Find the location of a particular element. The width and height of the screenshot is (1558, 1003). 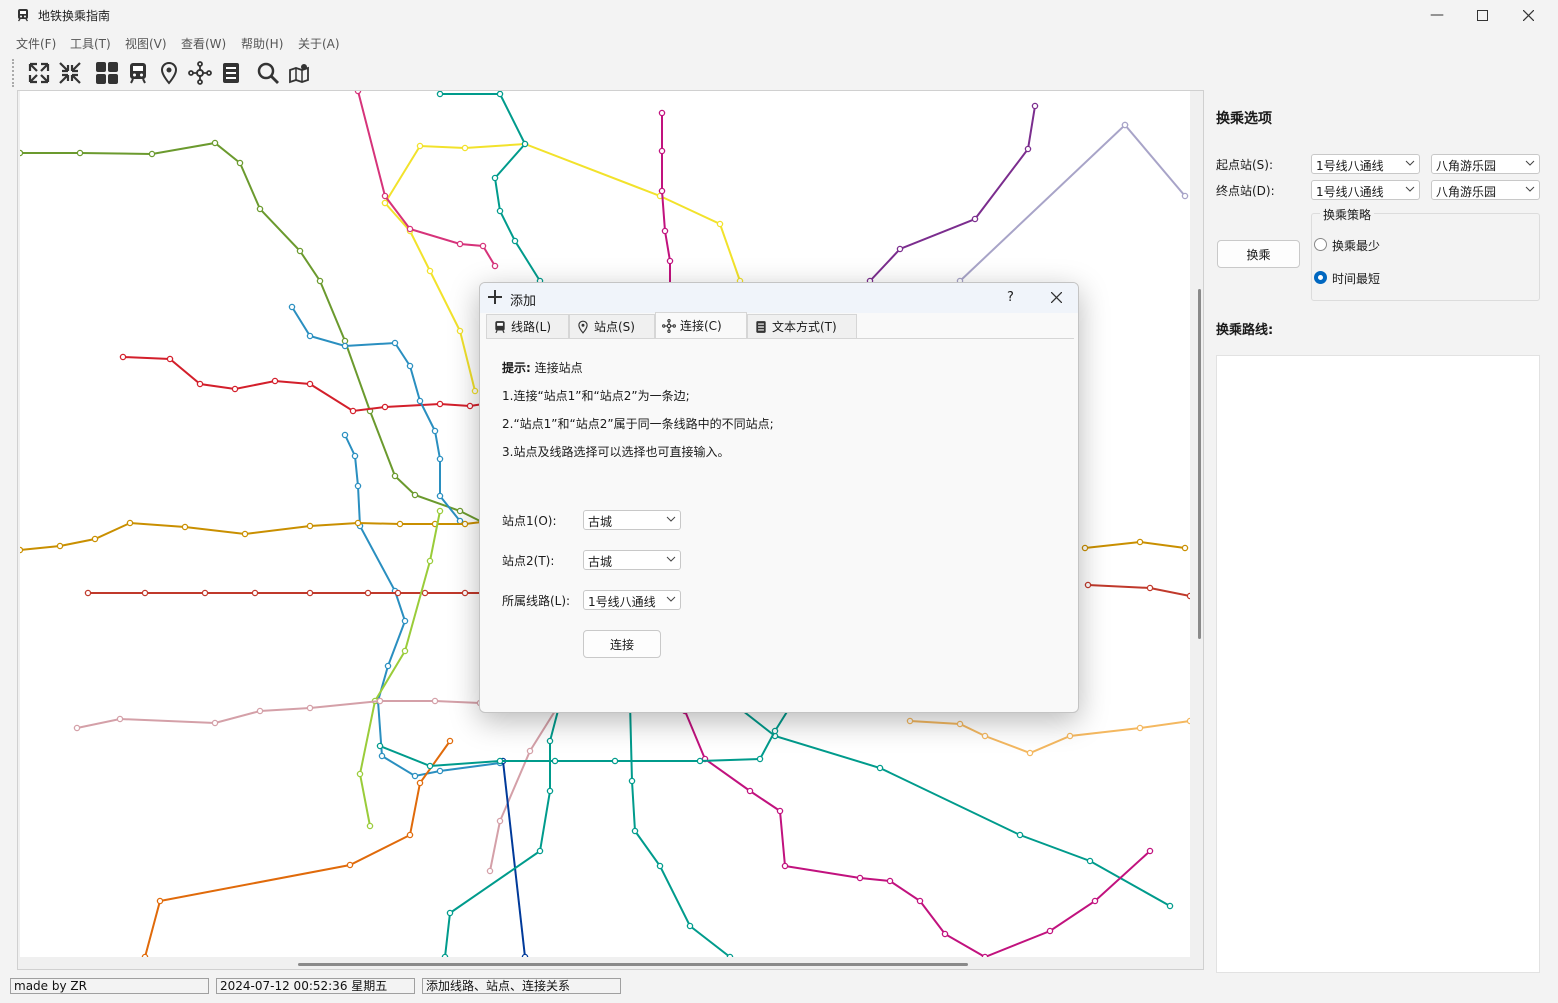

tab-connection: 连接(C) is located at coordinates (701, 325).